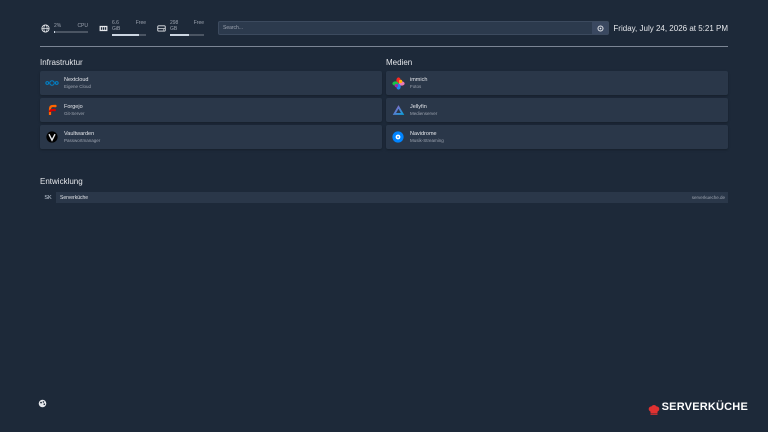 Image resolution: width=768 pixels, height=432 pixels. Describe the element at coordinates (399, 62) in the screenshot. I see `group-title-medien: Medien` at that location.